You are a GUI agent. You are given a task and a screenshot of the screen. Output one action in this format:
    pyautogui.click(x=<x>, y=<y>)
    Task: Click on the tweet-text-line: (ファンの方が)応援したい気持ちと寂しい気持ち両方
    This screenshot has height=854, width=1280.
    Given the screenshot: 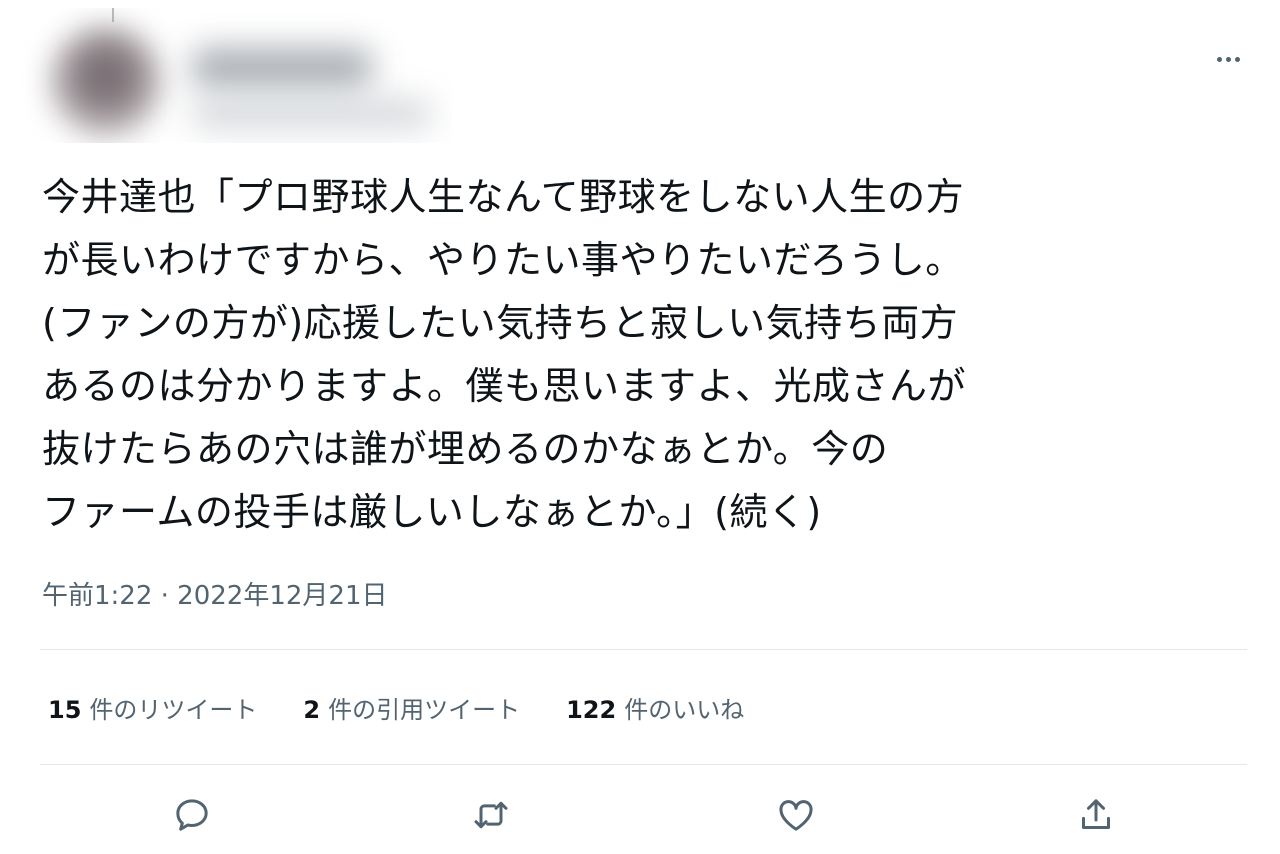 What is the action you would take?
    pyautogui.click(x=500, y=323)
    